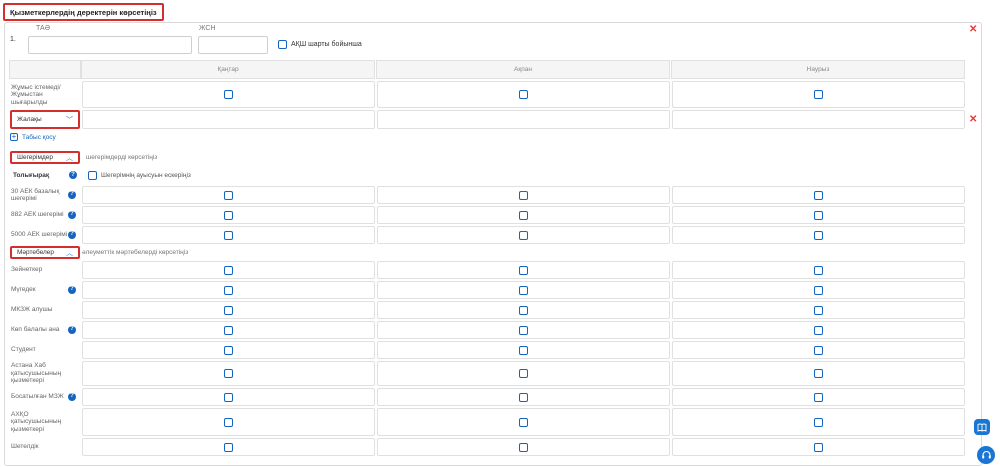 The height and width of the screenshot is (467, 1000). I want to click on deduction-carry-option: Шегерімнің ауысуын ескеріңіз, so click(139, 175).